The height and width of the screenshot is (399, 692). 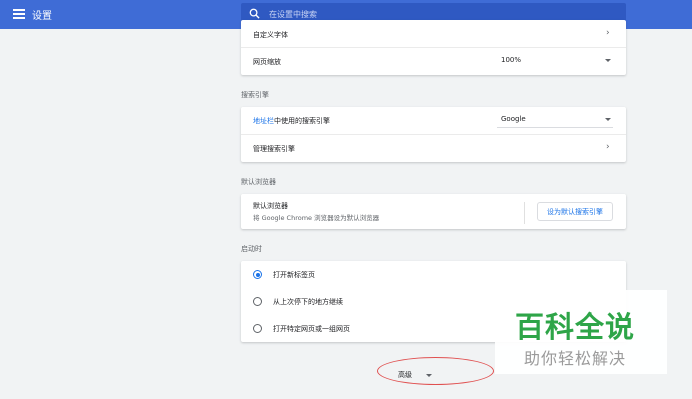 What do you see at coordinates (270, 206) in the screenshot?
I see `default-browser-title: 默认浏览器` at bounding box center [270, 206].